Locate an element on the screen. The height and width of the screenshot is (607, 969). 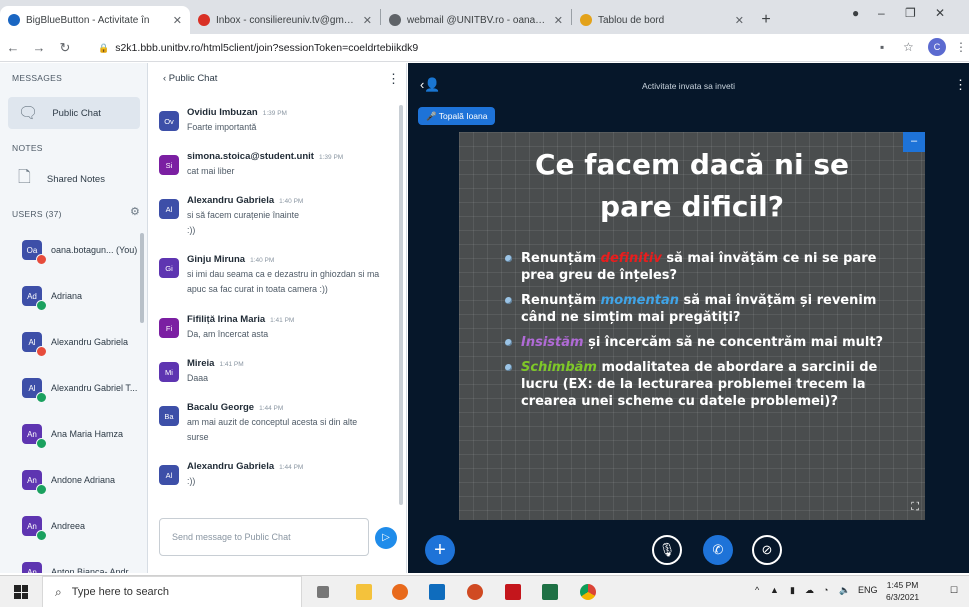
presenter-name: Topală Ioana is located at coordinates (463, 116).